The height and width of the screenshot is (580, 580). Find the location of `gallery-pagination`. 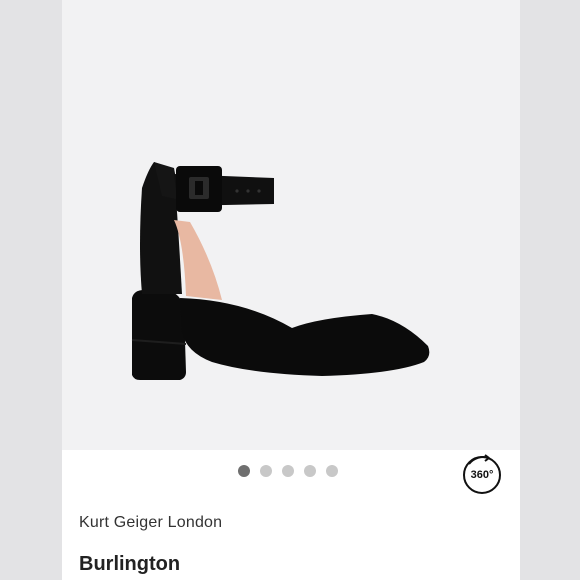

gallery-pagination is located at coordinates (288, 471).